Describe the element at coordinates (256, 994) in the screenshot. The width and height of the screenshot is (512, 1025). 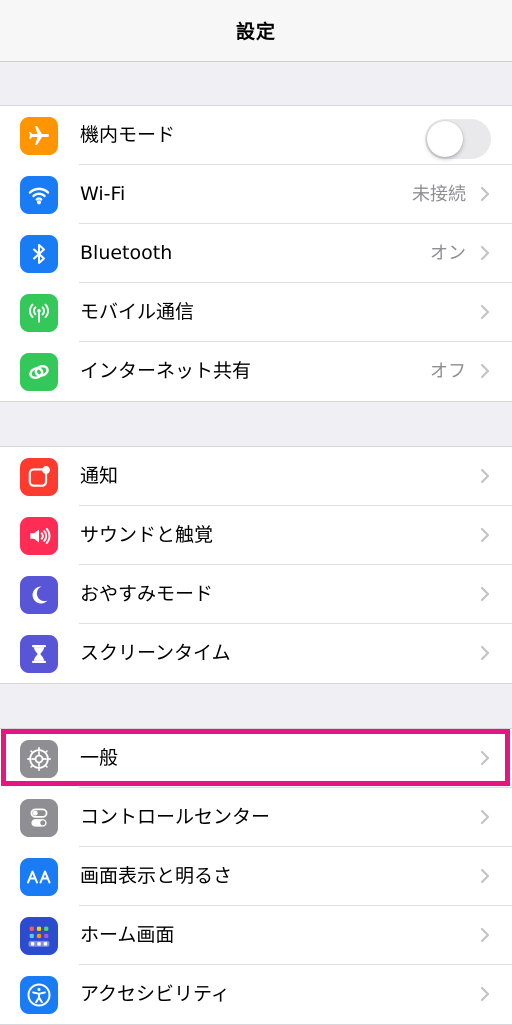
I see `settings-row-accessibility: アクセシビリティ` at that location.